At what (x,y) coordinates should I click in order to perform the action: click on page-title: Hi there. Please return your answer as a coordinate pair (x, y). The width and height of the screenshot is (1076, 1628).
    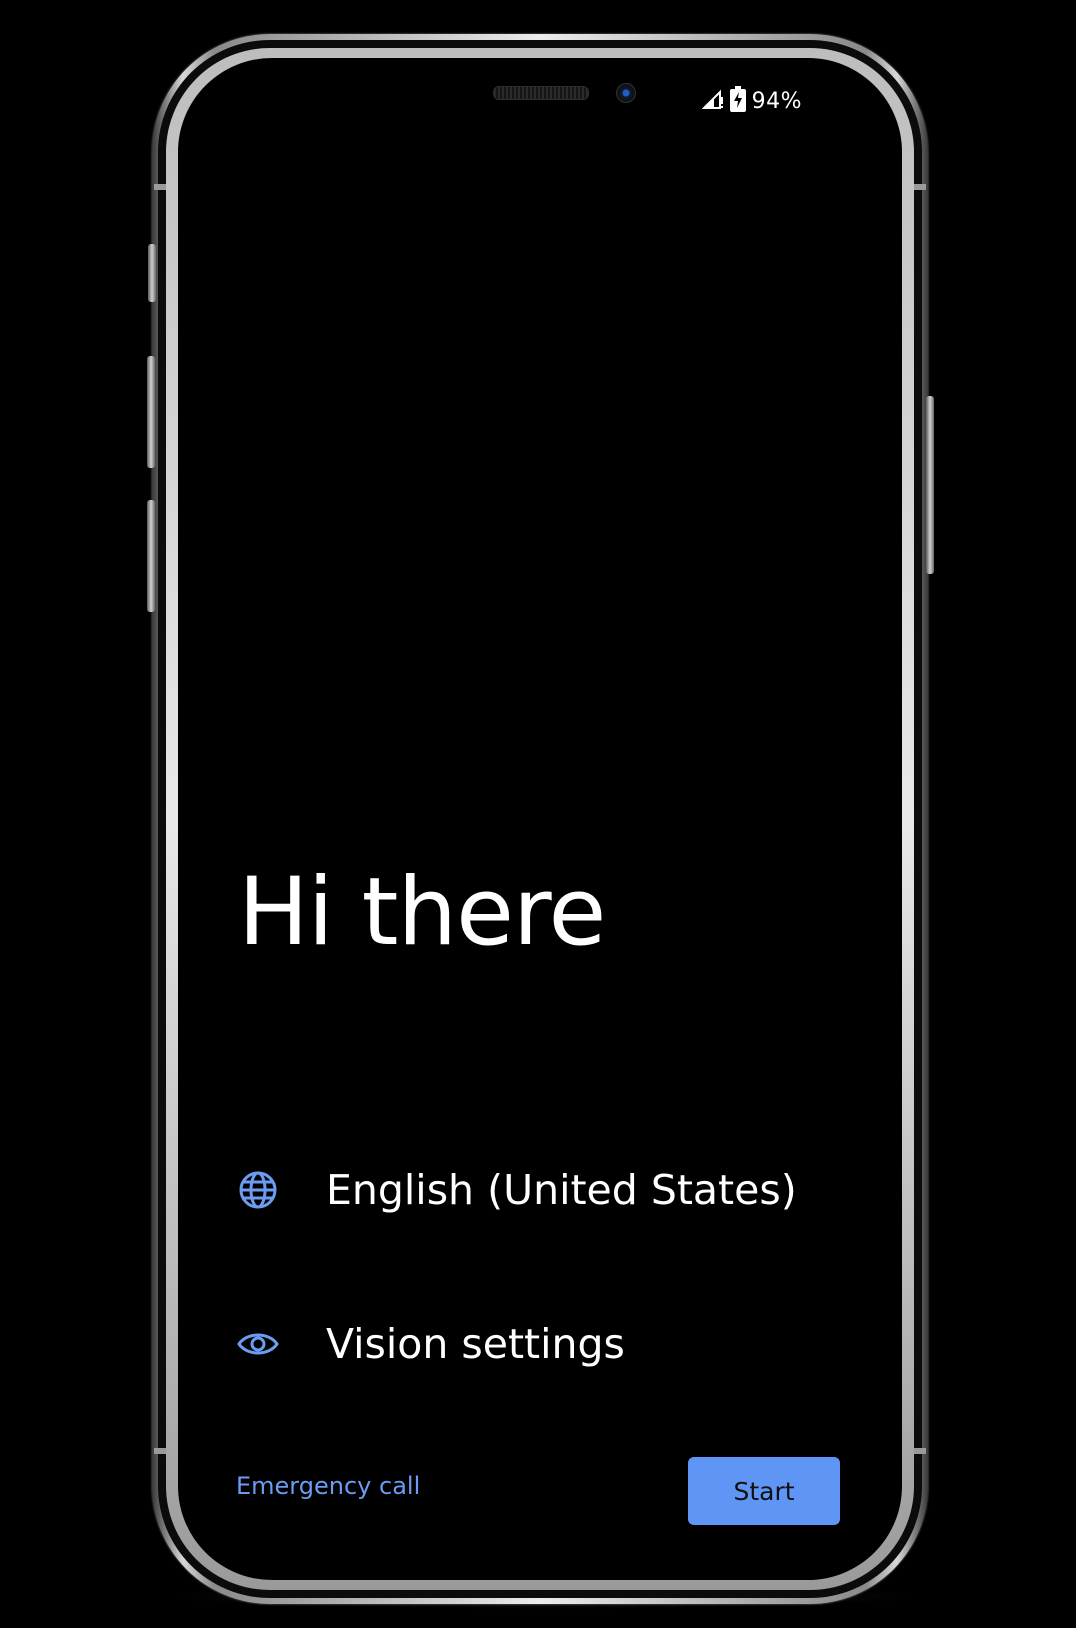
    Looking at the image, I should click on (422, 912).